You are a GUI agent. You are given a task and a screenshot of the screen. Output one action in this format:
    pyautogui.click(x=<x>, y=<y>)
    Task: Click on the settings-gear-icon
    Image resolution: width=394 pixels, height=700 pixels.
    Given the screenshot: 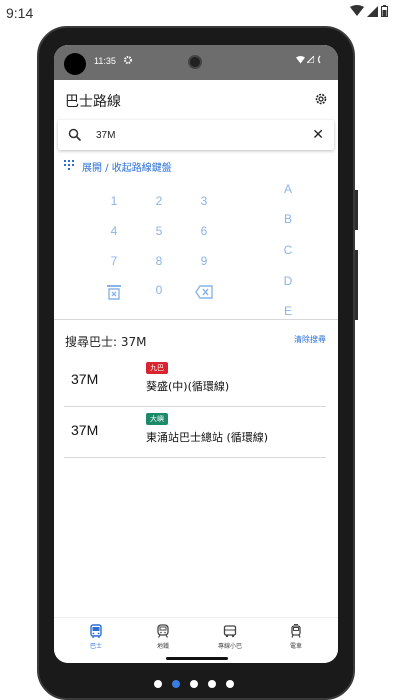 What is the action you would take?
    pyautogui.click(x=321, y=99)
    